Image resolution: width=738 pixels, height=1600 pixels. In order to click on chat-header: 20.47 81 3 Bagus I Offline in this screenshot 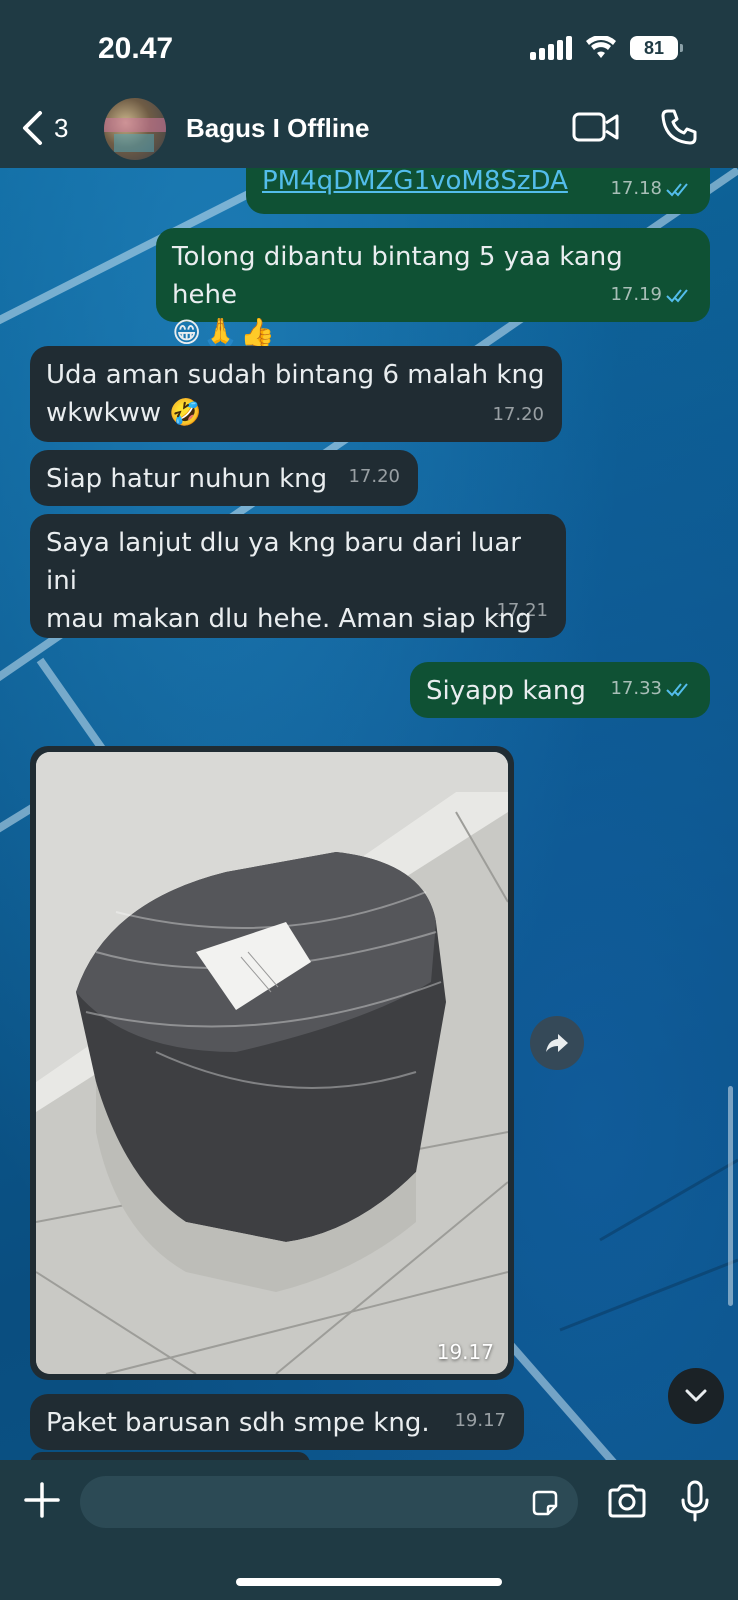, I will do `click(369, 84)`.